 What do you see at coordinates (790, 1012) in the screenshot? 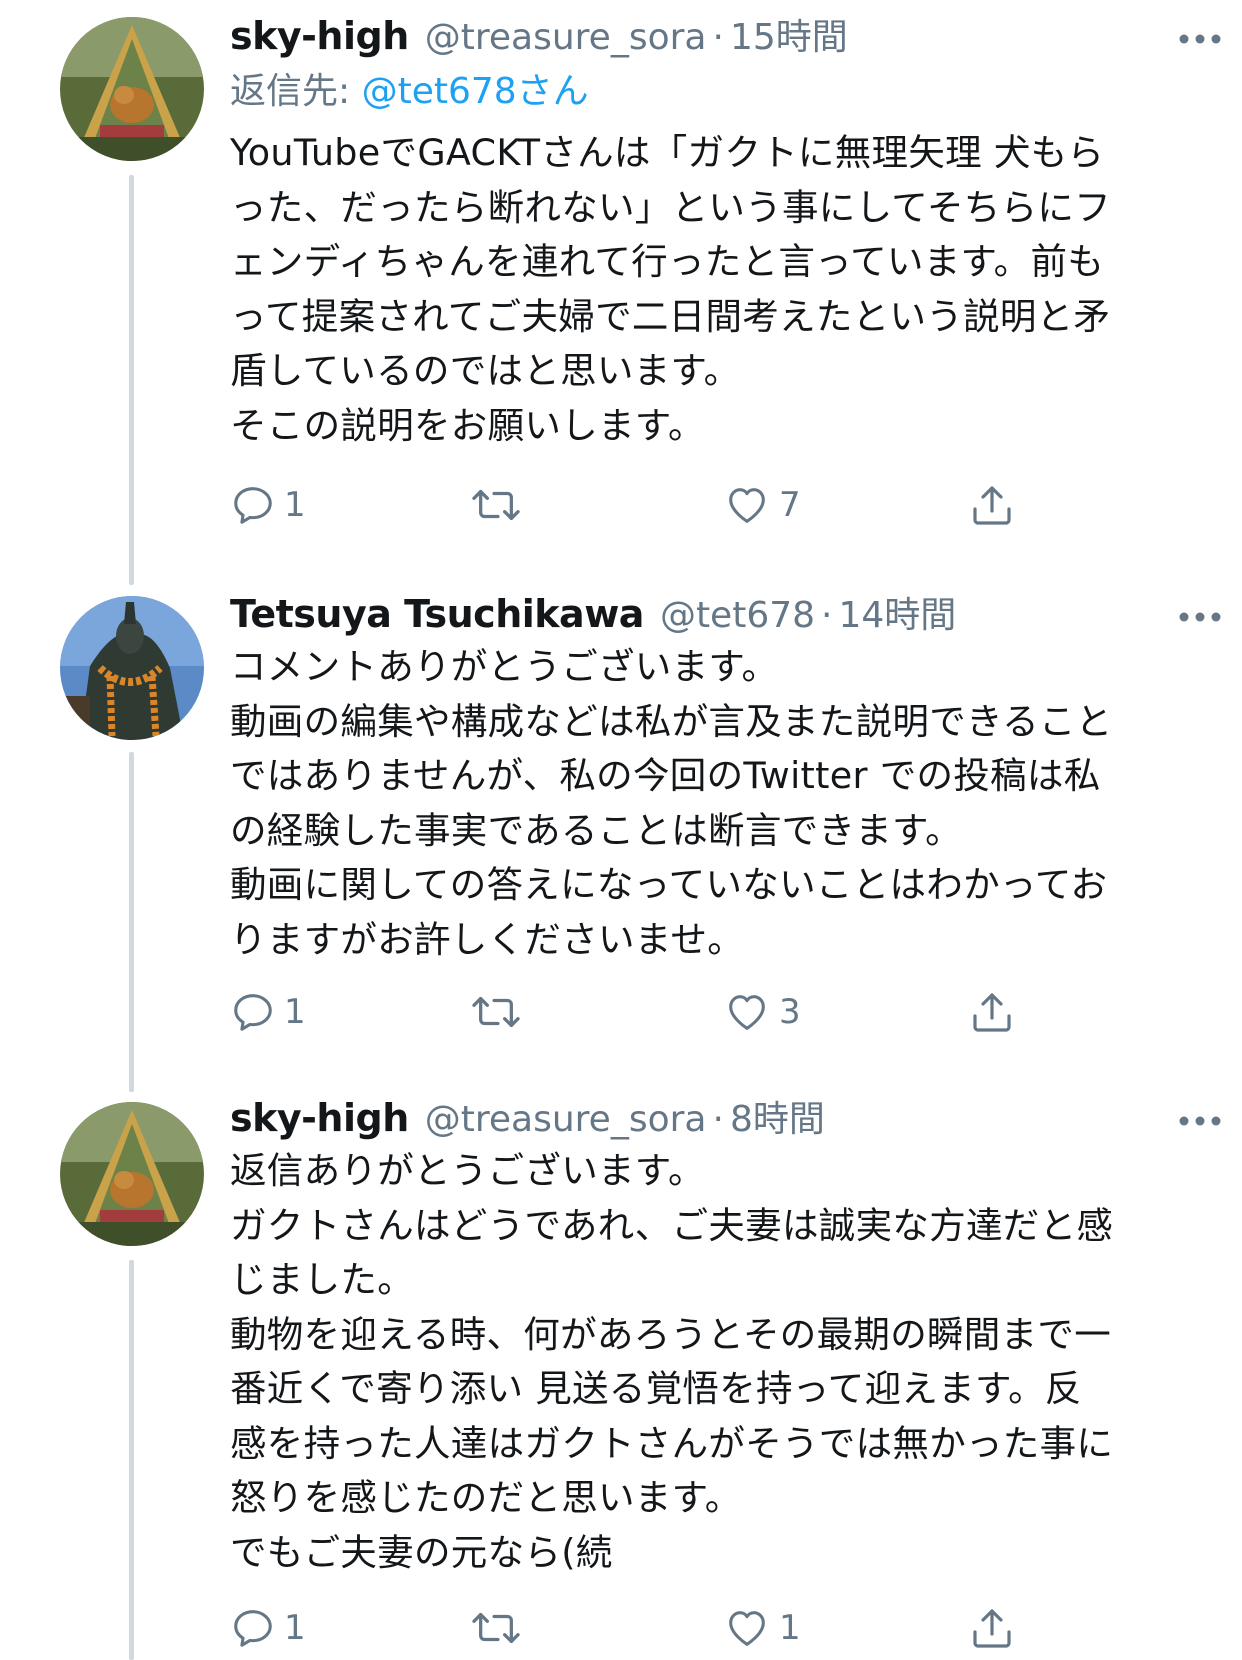
I see `like-count: 3` at bounding box center [790, 1012].